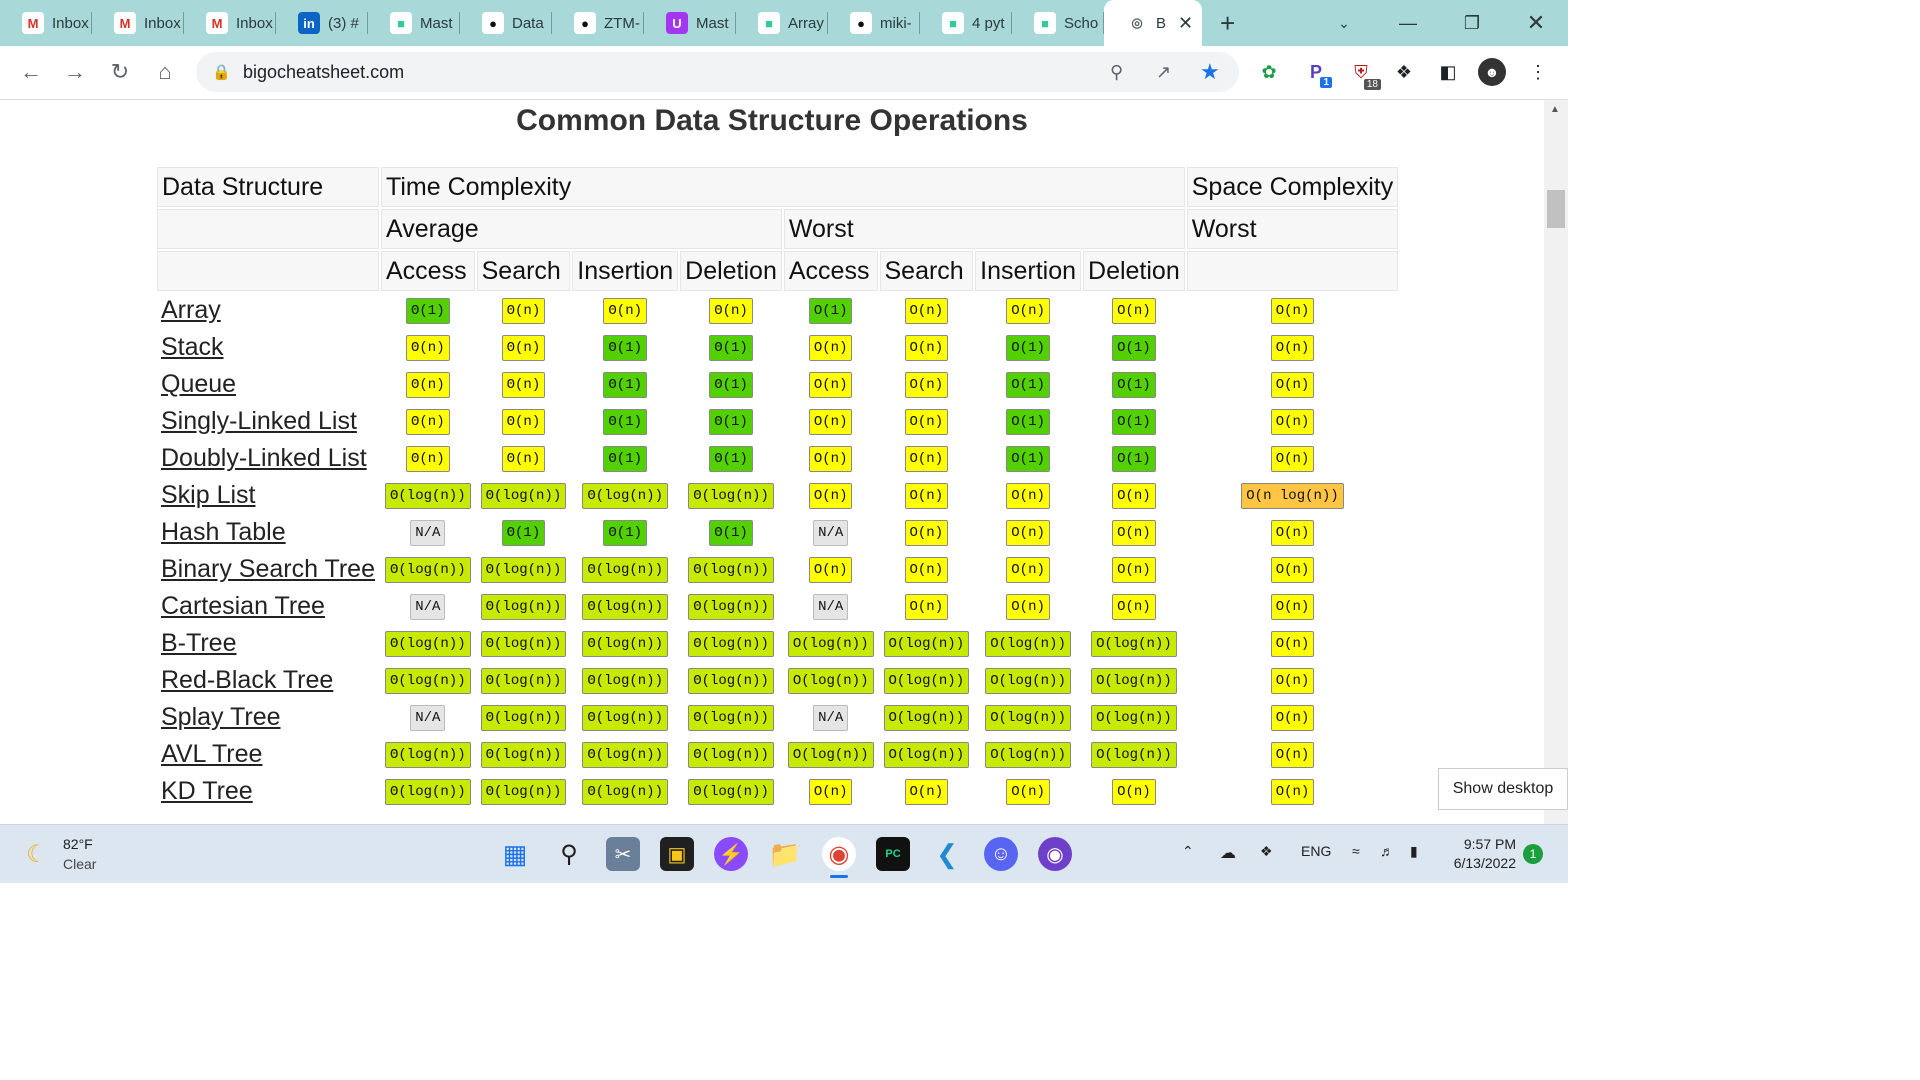 The image size is (1920, 1080). What do you see at coordinates (839, 854) in the screenshot?
I see `chrome-icon: ◉` at bounding box center [839, 854].